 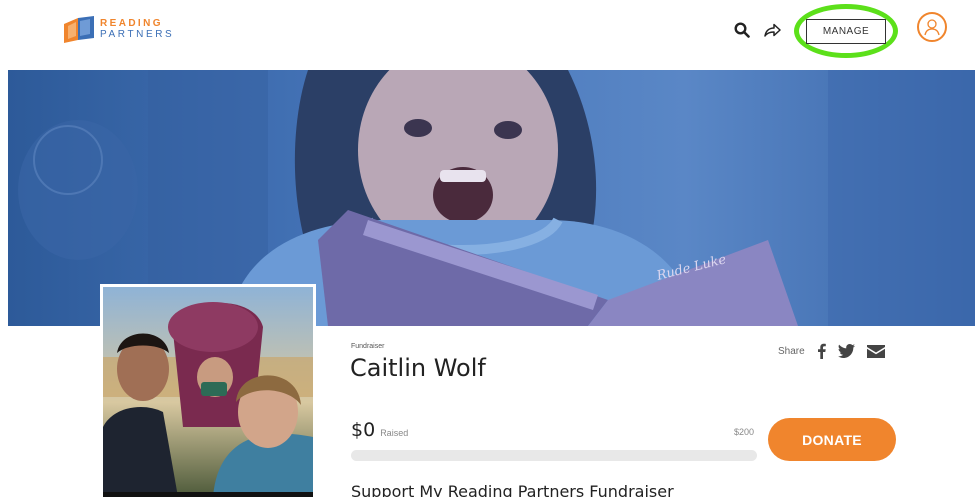 I want to click on story-title: Support My Reading Partners Fundraiser, so click(x=512, y=489).